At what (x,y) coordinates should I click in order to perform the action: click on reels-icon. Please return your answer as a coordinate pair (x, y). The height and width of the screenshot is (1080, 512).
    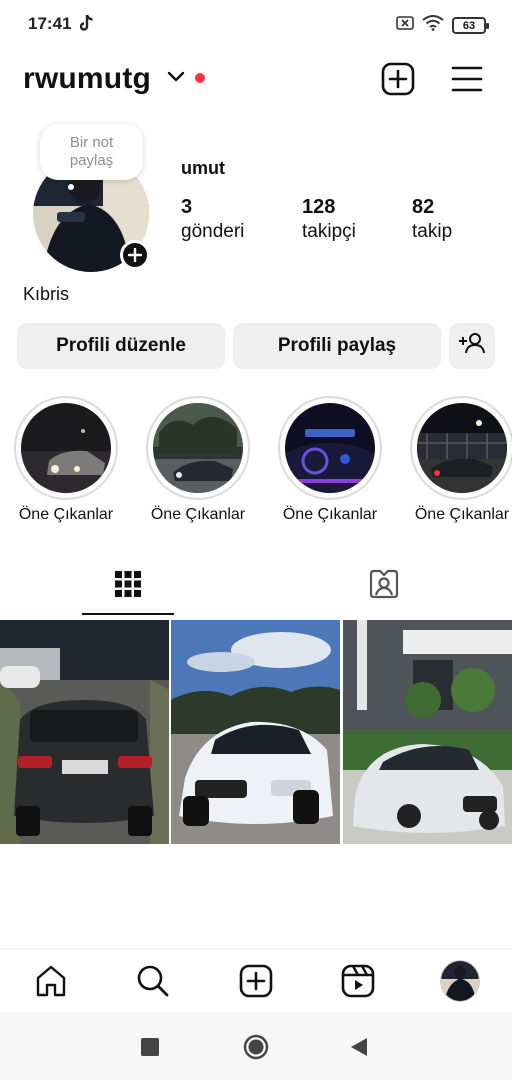
    Looking at the image, I should click on (358, 981).